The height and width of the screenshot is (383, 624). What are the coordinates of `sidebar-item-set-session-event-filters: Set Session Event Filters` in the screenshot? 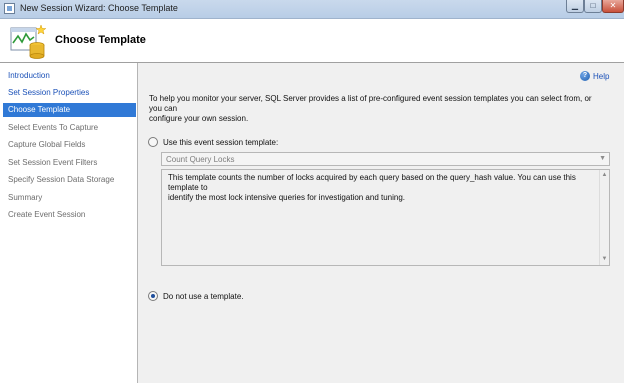 It's located at (53, 162).